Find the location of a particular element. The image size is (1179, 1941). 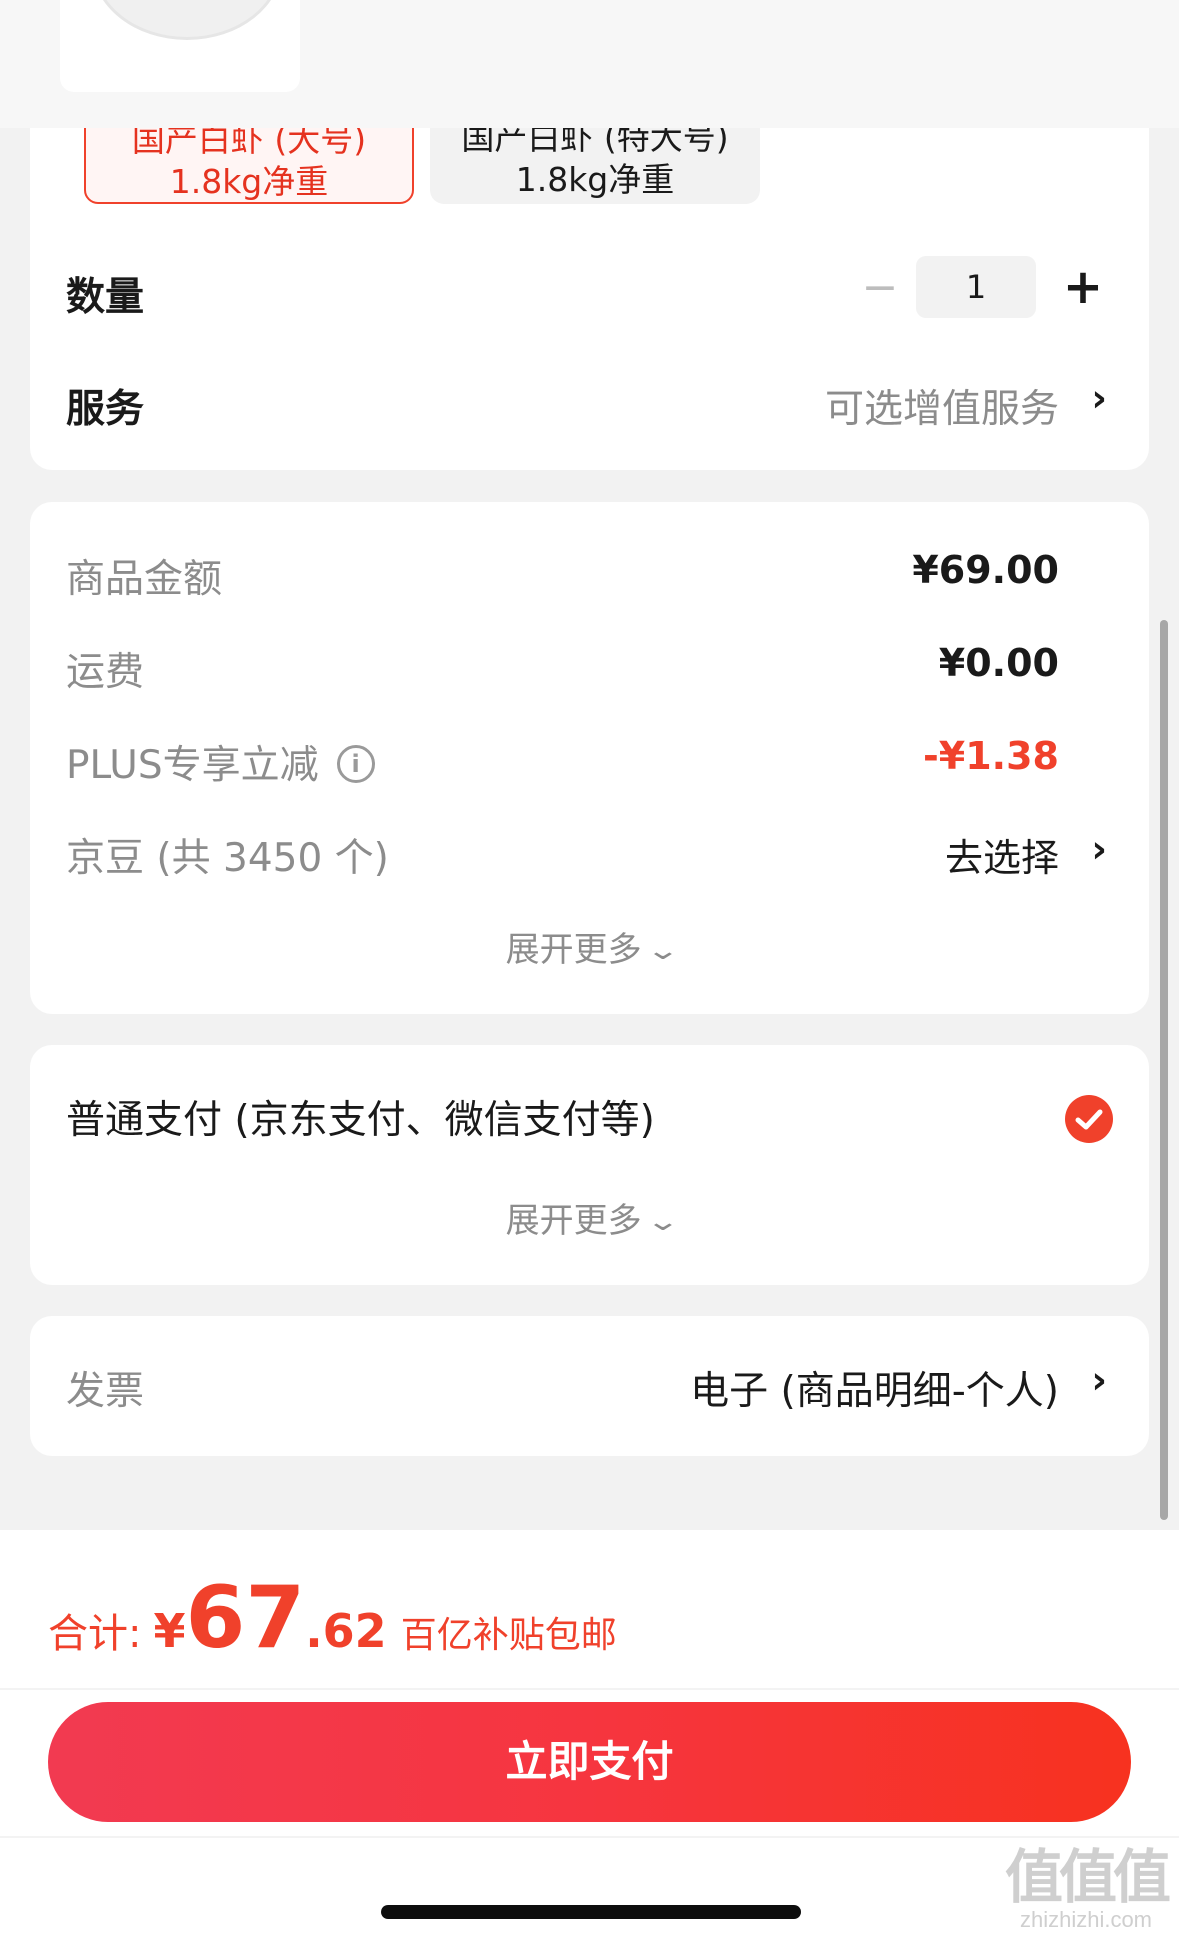

subsidy-note: 百亿补贴包邮 is located at coordinates (508, 1635).